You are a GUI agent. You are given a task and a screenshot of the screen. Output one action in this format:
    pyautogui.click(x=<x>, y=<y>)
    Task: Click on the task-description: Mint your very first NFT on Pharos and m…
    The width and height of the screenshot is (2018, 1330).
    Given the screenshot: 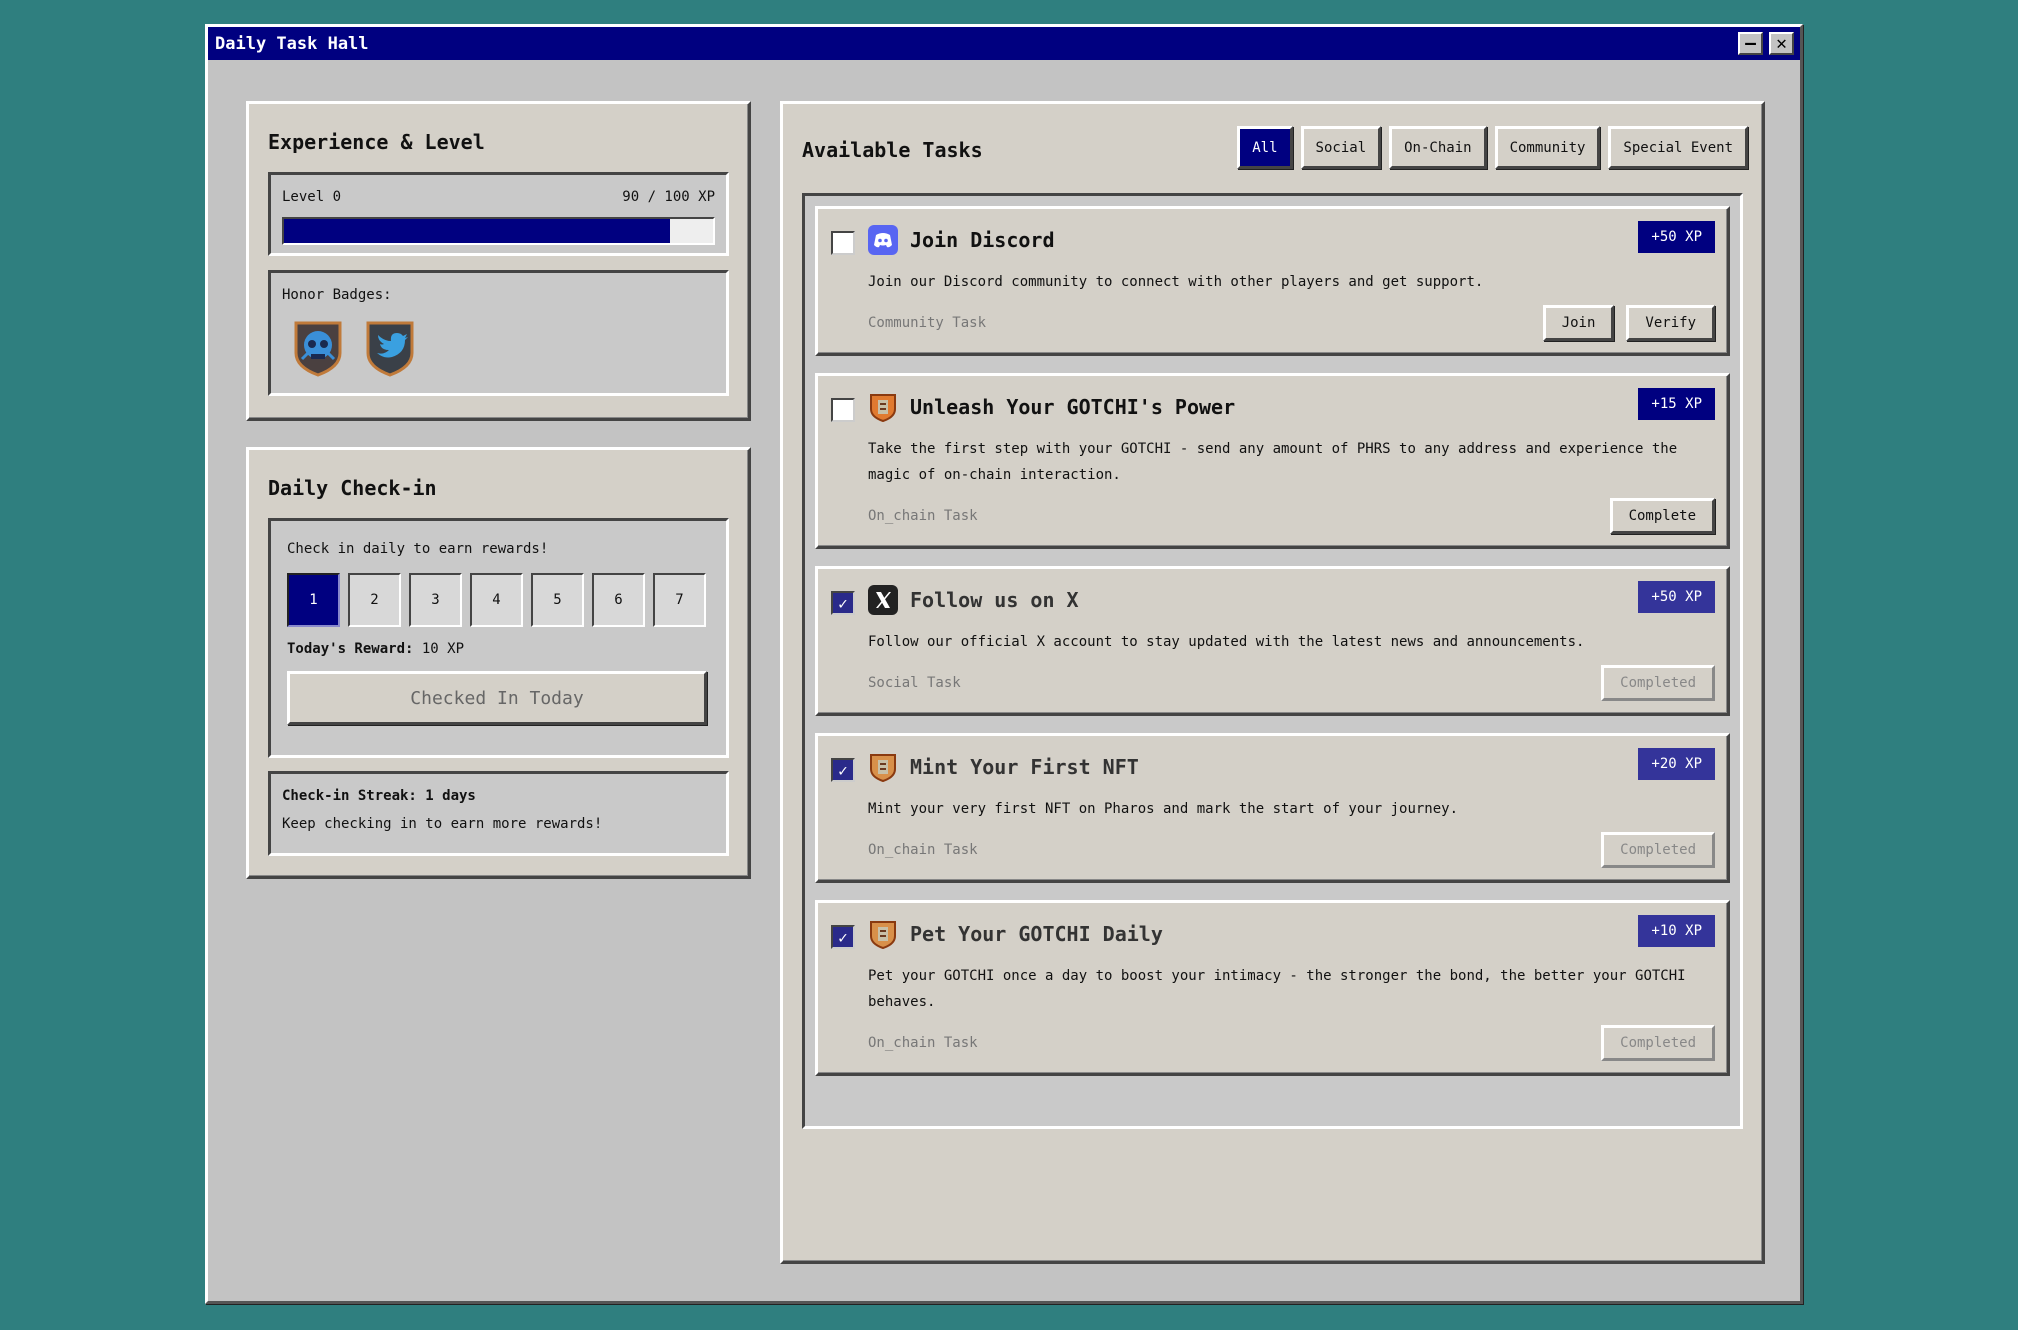 What is the action you would take?
    pyautogui.click(x=1163, y=809)
    